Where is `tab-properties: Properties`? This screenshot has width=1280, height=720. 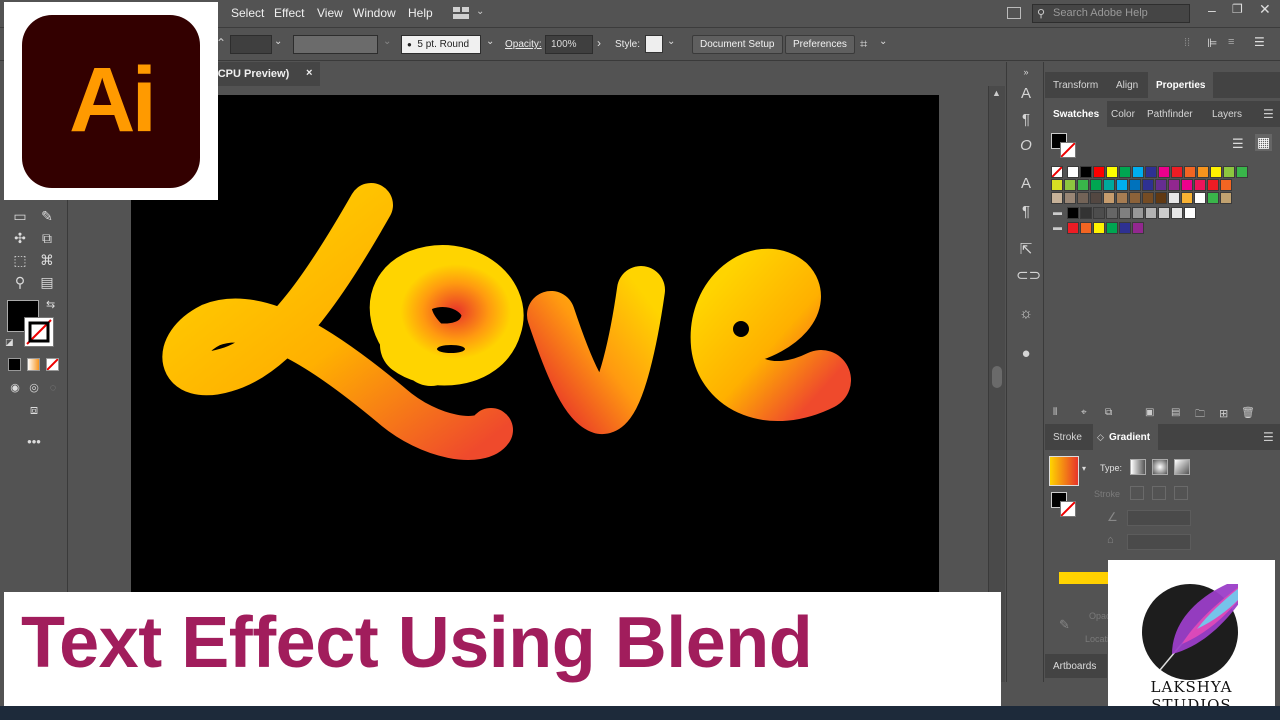
tab-properties: Properties is located at coordinates (1181, 85).